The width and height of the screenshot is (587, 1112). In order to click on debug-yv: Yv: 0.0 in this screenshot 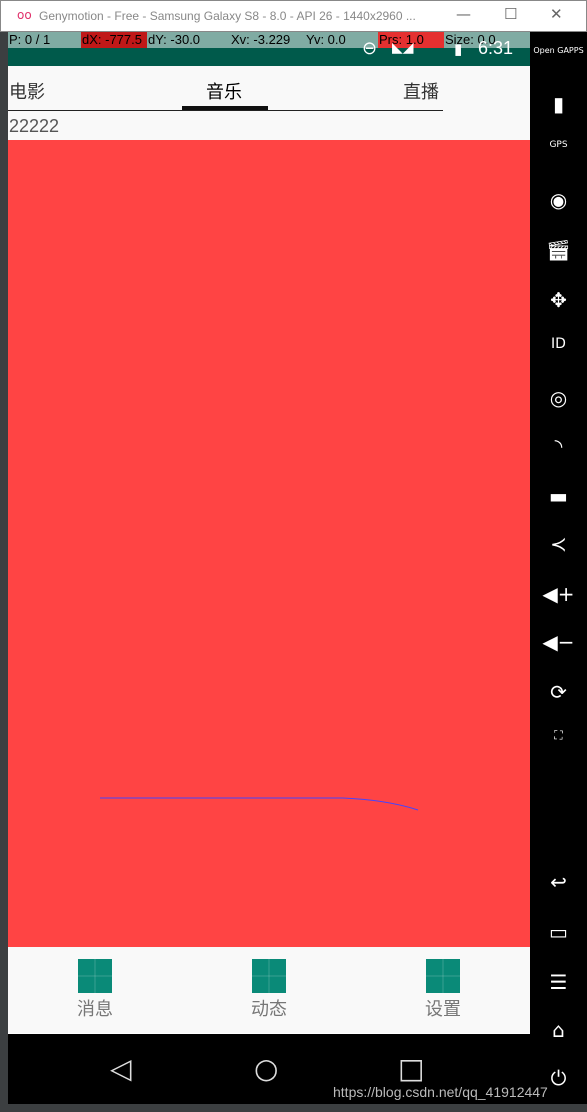, I will do `click(326, 39)`.